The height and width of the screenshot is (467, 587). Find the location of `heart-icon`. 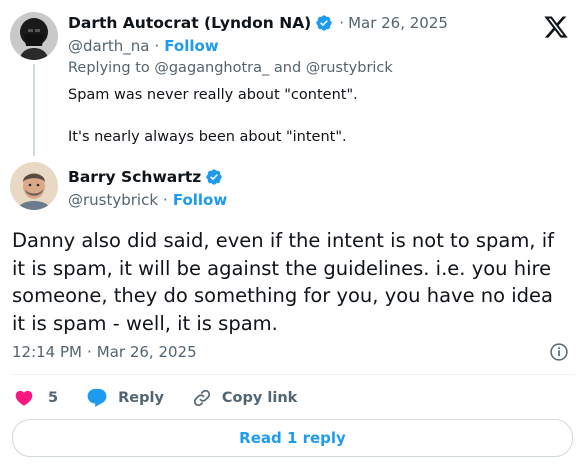

heart-icon is located at coordinates (24, 398).